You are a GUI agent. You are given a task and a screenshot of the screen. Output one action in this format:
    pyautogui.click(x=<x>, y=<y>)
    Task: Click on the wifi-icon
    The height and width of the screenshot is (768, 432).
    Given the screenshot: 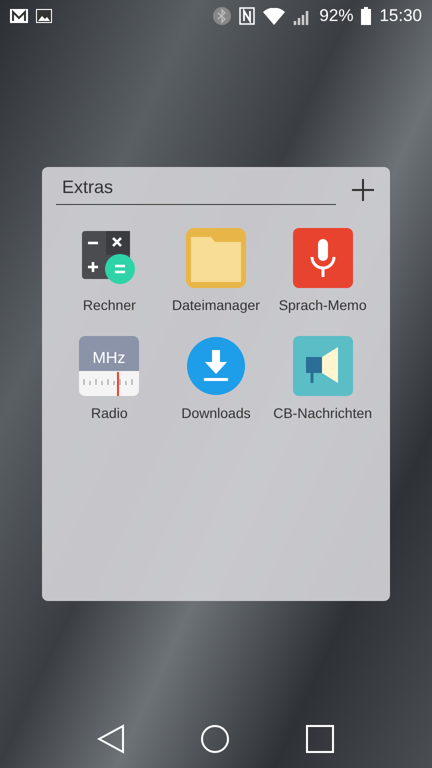 What is the action you would take?
    pyautogui.click(x=274, y=16)
    